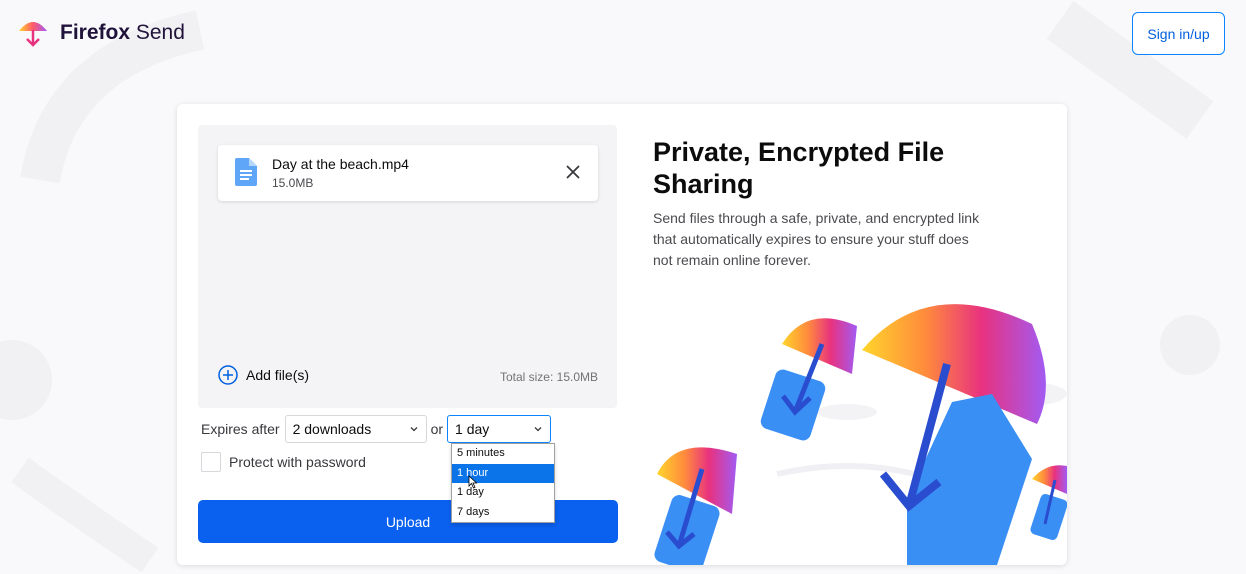 The width and height of the screenshot is (1246, 574). Describe the element at coordinates (278, 375) in the screenshot. I see `add-files-label: Add file(s)` at that location.